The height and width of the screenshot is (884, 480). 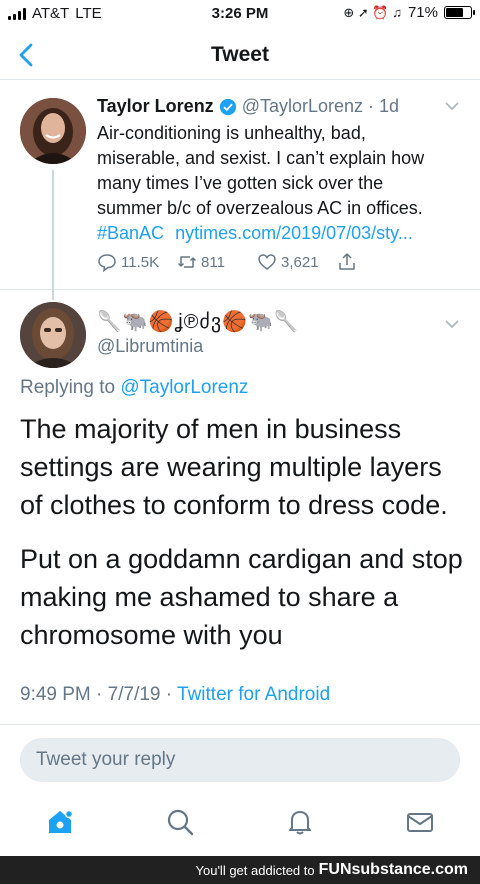 I want to click on tab-bar, so click(x=240, y=824).